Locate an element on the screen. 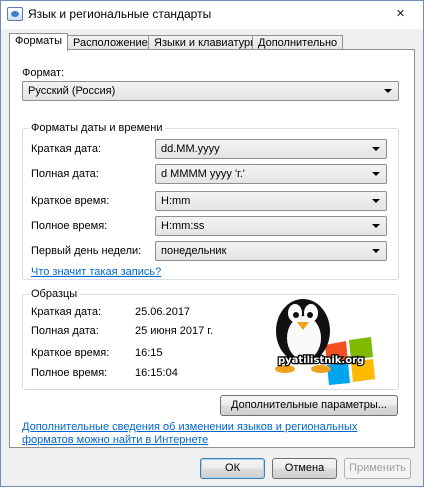 Image resolution: width=424 pixels, height=487 pixels. svg-text: pyatilistnik.org is located at coordinates (321, 360).